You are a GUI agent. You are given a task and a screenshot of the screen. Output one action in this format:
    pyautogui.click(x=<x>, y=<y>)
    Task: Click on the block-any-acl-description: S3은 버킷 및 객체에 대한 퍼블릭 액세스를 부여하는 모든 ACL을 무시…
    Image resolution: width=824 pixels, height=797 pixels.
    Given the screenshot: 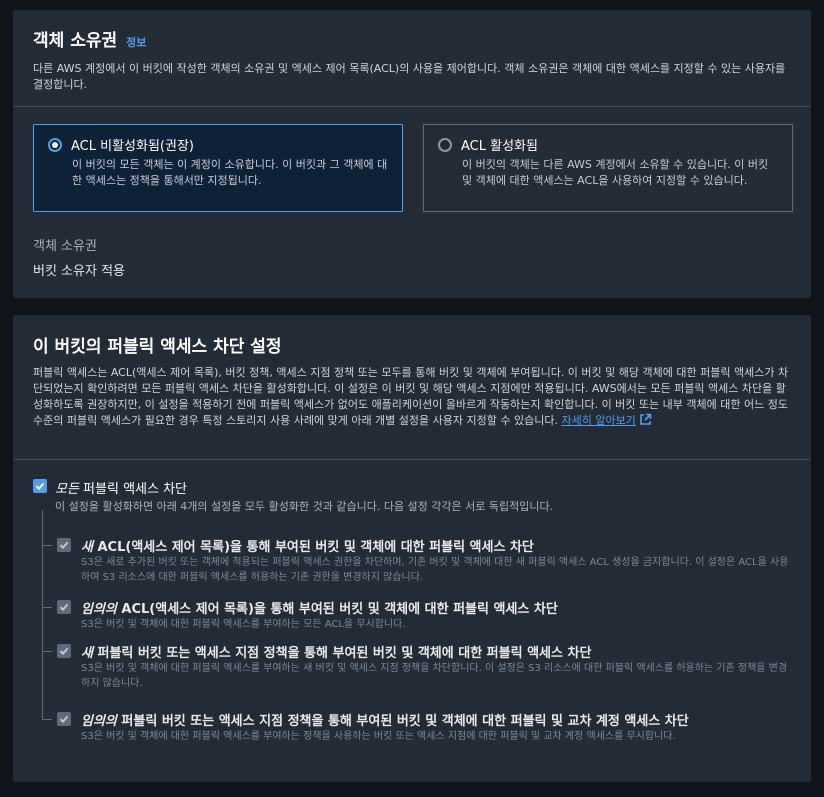 What is the action you would take?
    pyautogui.click(x=243, y=624)
    